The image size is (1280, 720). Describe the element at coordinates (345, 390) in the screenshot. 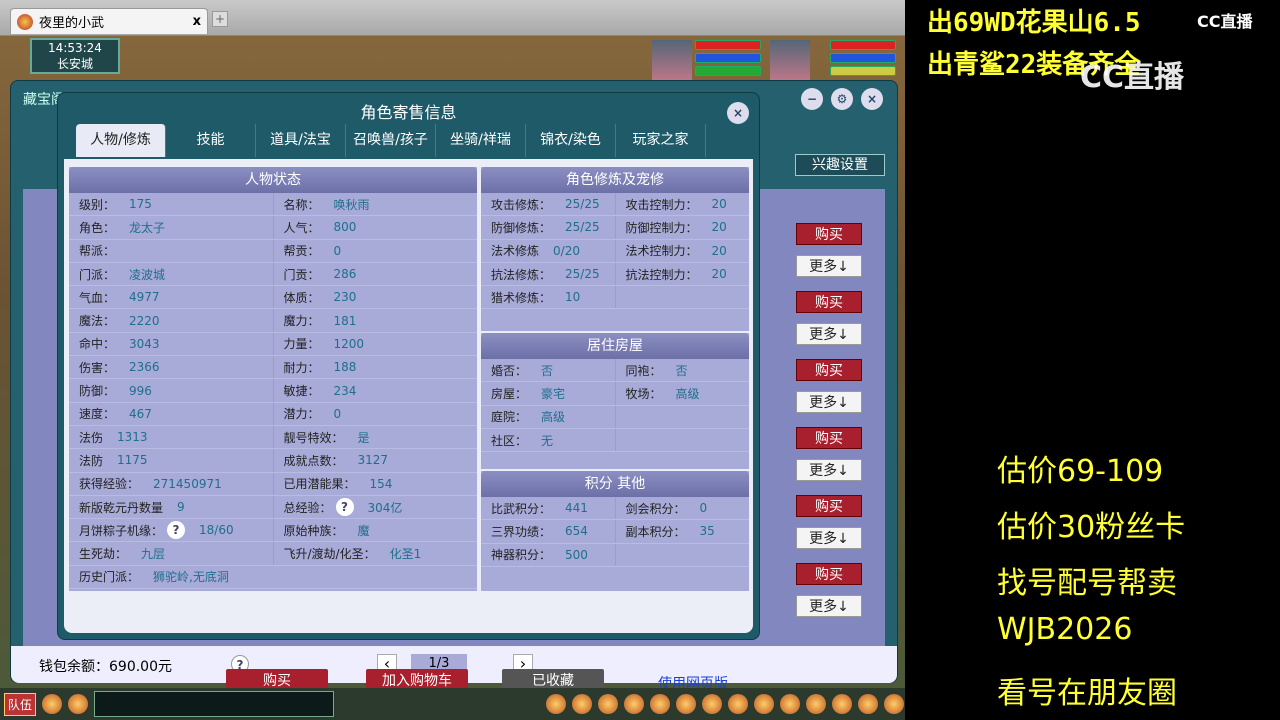

I see `stat-value: 234` at that location.